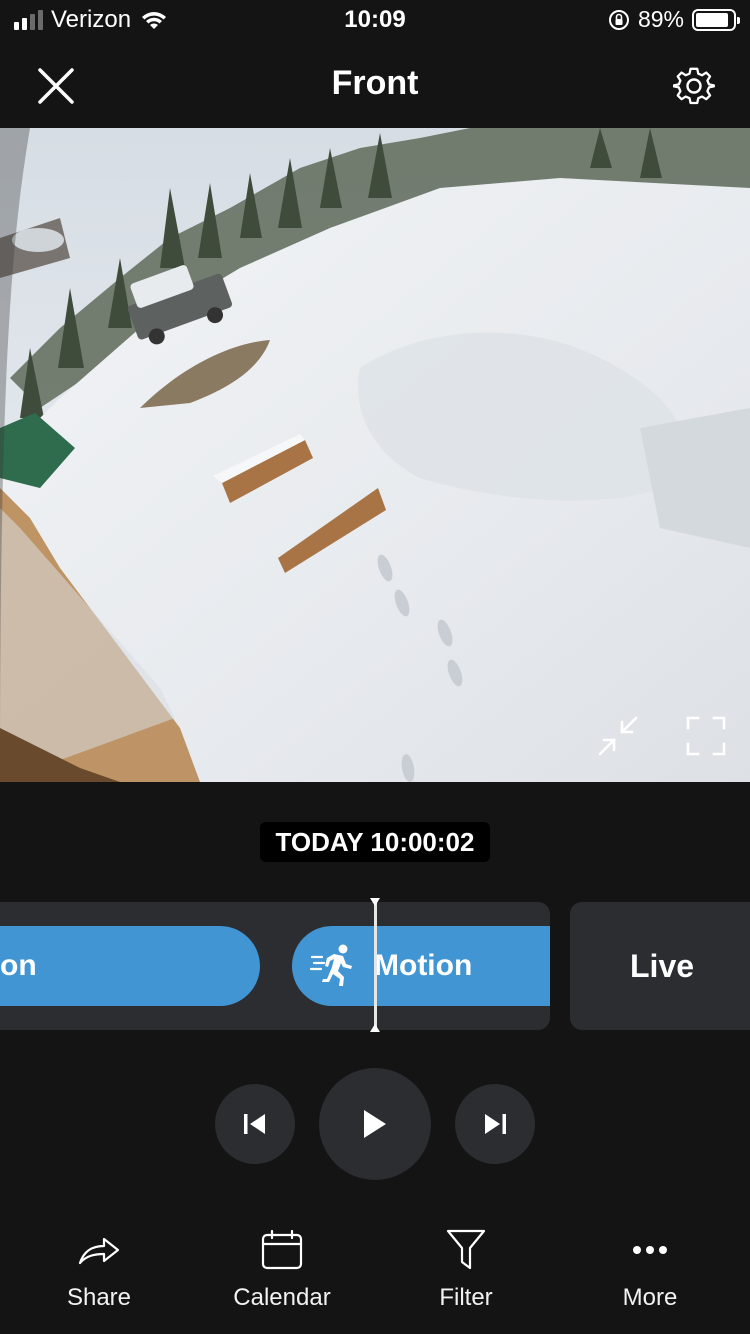 This screenshot has height=1334, width=750. Describe the element at coordinates (99, 1251) in the screenshot. I see `share-icon` at that location.